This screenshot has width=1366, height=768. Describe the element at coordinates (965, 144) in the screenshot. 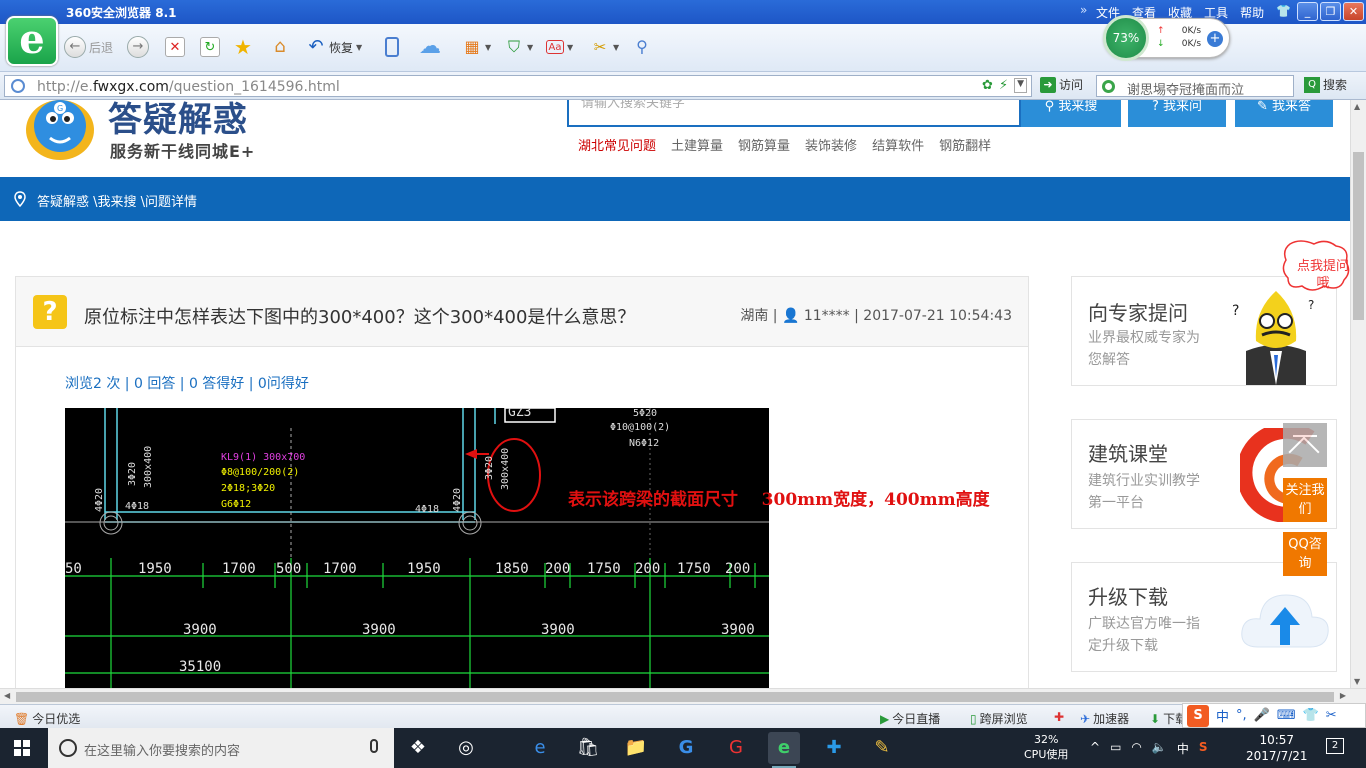

I see `quick-link-rebar-layout: 钢筋翻样` at that location.